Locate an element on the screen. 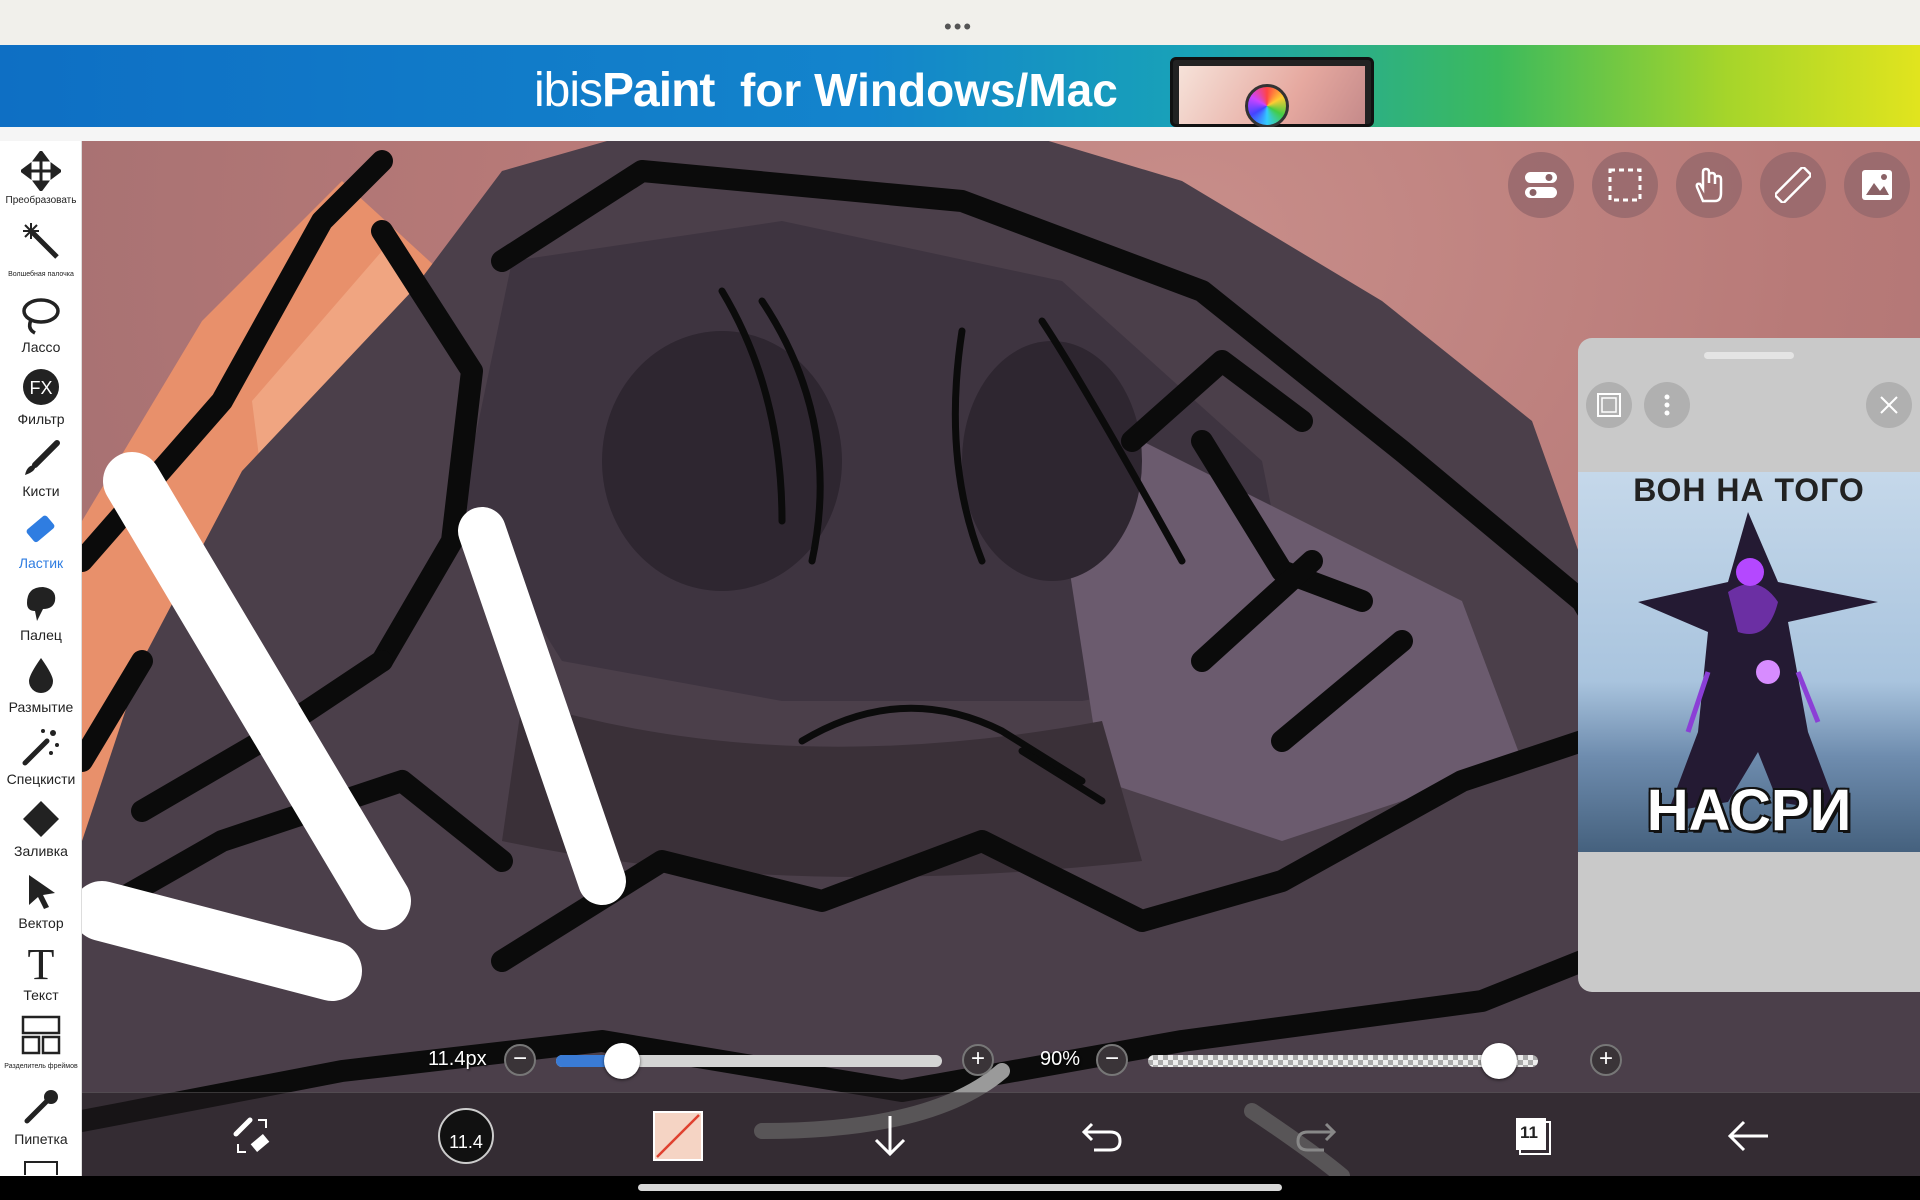  tool-smudge: Палец is located at coordinates (41, 615).